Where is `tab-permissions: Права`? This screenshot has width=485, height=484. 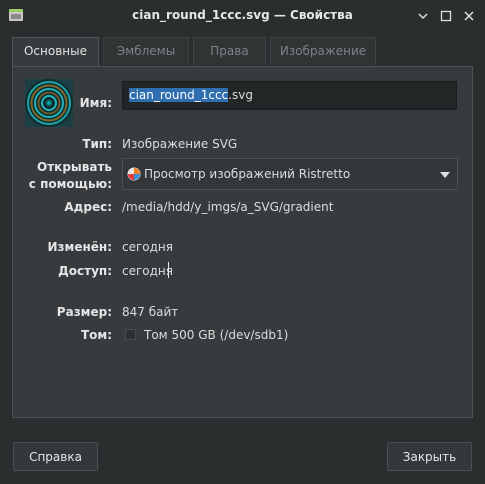
tab-permissions: Права is located at coordinates (229, 51).